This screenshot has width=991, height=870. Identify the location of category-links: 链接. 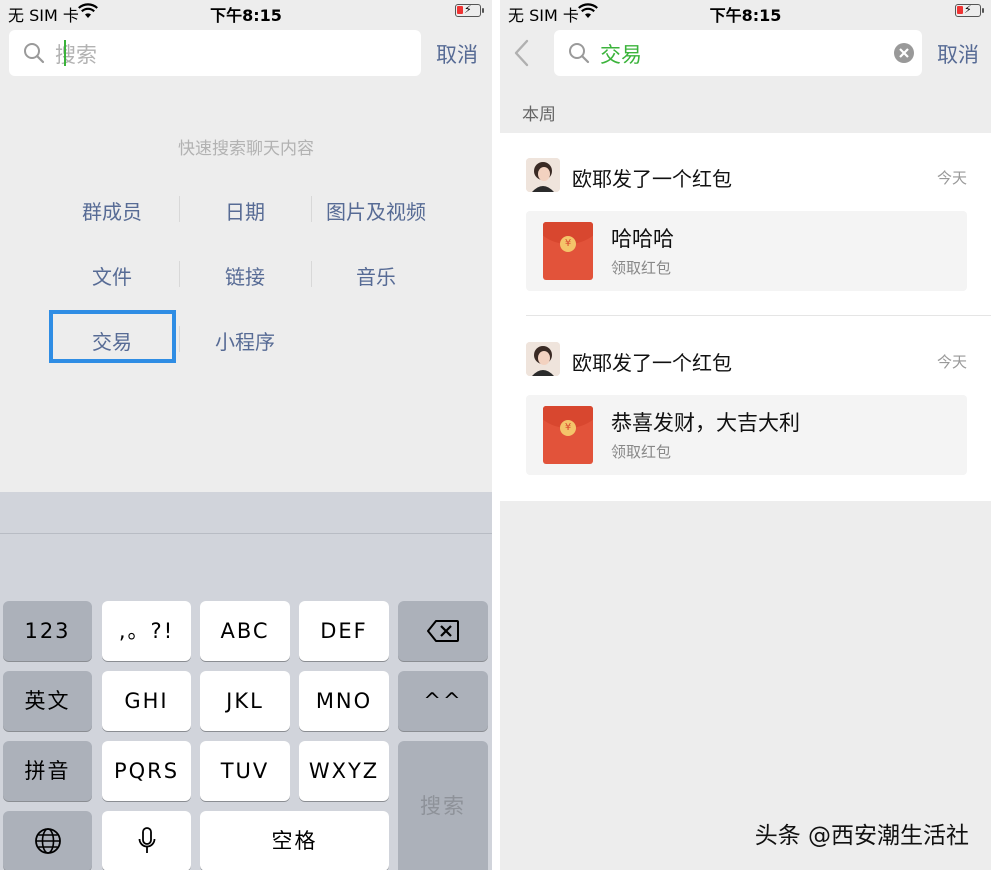
(245, 275).